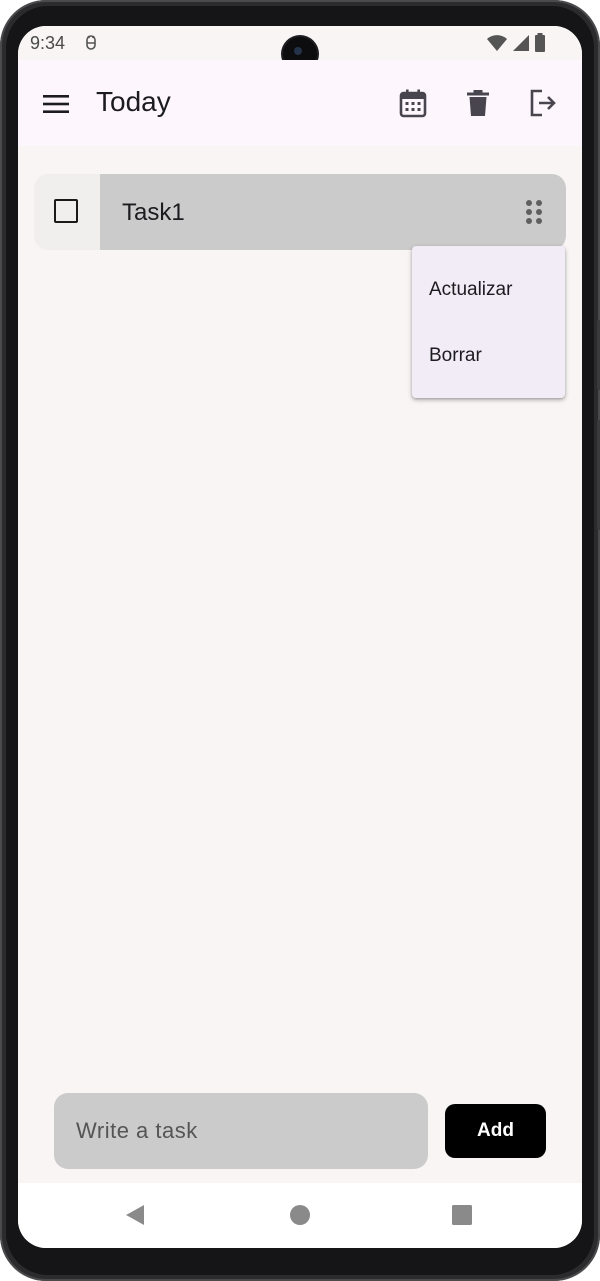 The image size is (600, 1281). Describe the element at coordinates (56, 104) in the screenshot. I see `menu-icon` at that location.